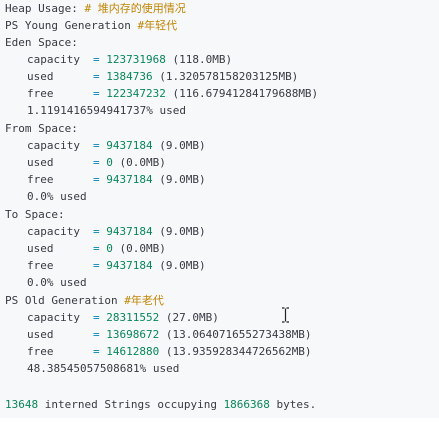  I want to click on old-capacity-line: capacity = 28311552 (27.0MB), so click(123, 317).